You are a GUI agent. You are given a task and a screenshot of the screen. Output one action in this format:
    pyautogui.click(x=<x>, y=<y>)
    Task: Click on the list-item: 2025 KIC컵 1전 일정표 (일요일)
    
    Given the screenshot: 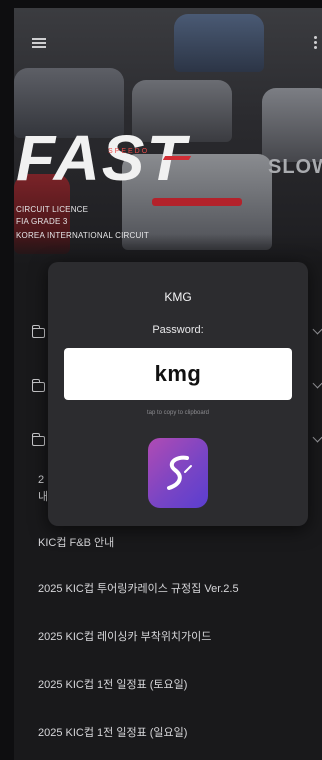 What is the action you would take?
    pyautogui.click(x=112, y=732)
    